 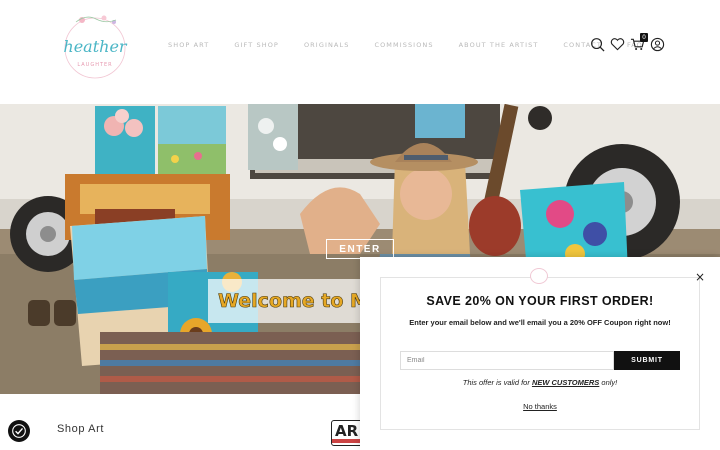 I want to click on nav-item-commissions: COMMISSIONS, so click(x=403, y=45).